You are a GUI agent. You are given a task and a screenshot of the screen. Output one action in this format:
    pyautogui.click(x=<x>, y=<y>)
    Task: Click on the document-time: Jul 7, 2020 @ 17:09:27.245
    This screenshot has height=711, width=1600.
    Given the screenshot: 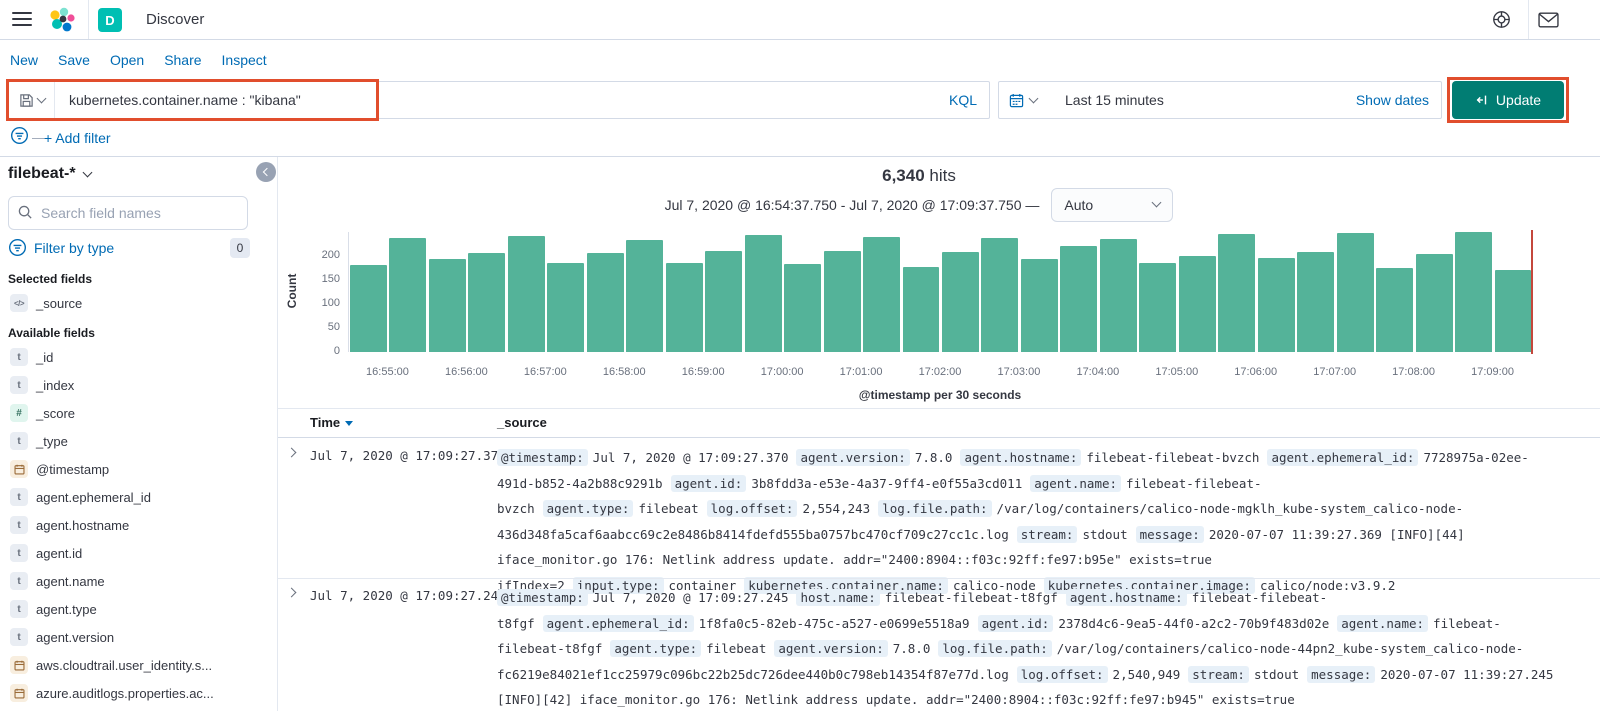 What is the action you would take?
    pyautogui.click(x=408, y=595)
    